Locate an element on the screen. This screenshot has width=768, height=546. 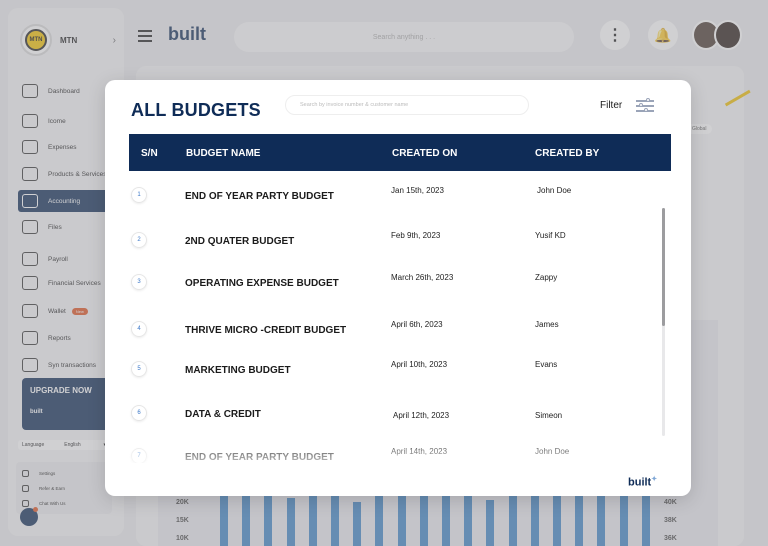
filter-sliders-icon is located at coordinates (645, 105).